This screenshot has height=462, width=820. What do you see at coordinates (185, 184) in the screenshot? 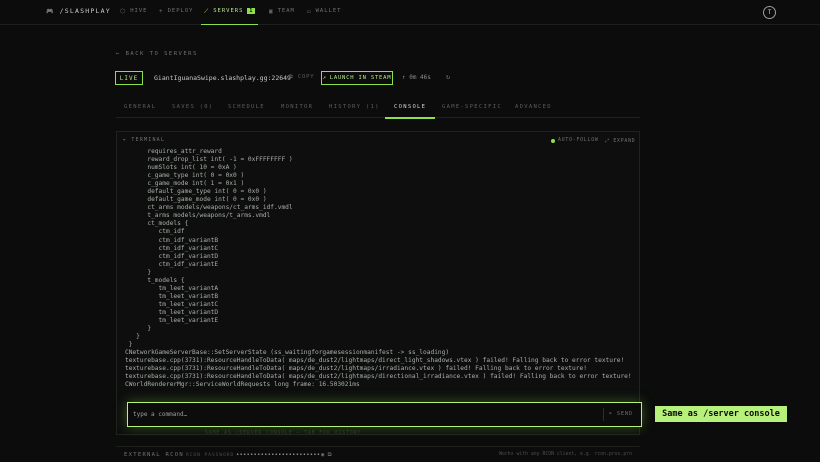
I see `log-line: c_game_mode int( 1 = 0x1 )` at bounding box center [185, 184].